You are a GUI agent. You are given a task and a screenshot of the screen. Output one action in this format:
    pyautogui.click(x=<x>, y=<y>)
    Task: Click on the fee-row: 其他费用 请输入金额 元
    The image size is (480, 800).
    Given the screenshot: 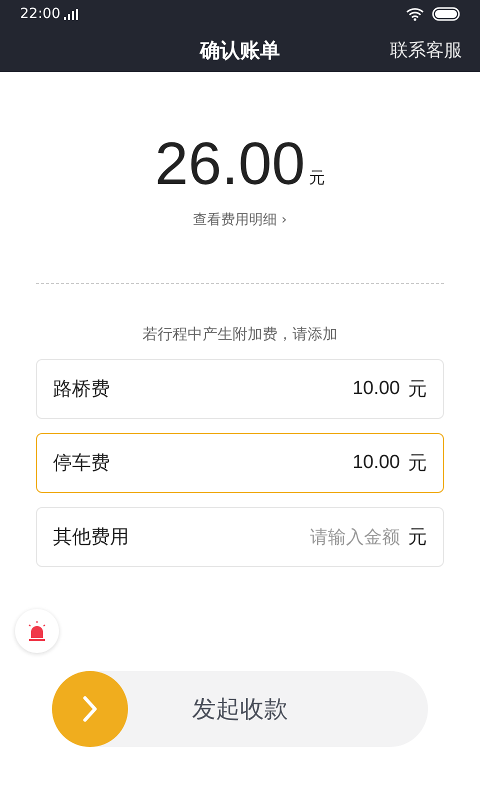 What is the action you would take?
    pyautogui.click(x=240, y=537)
    